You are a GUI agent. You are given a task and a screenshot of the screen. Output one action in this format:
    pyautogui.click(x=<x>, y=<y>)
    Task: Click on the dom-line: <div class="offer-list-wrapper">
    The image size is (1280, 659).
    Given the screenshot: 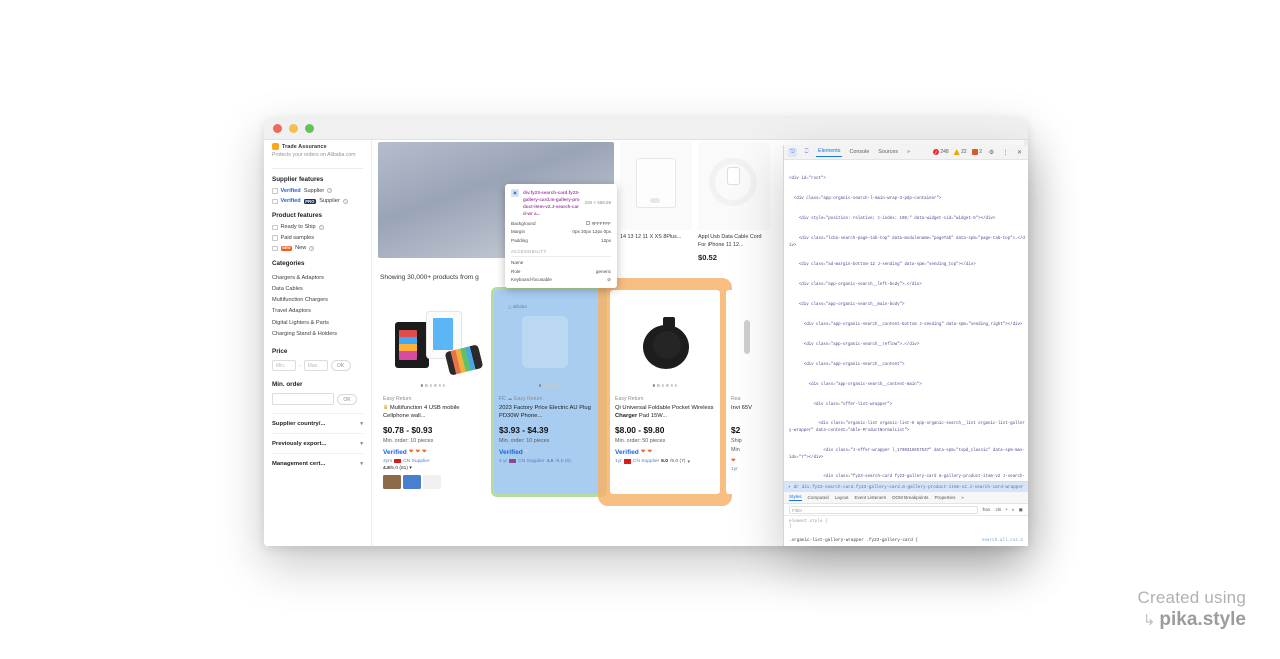 What is the action you would take?
    pyautogui.click(x=907, y=405)
    